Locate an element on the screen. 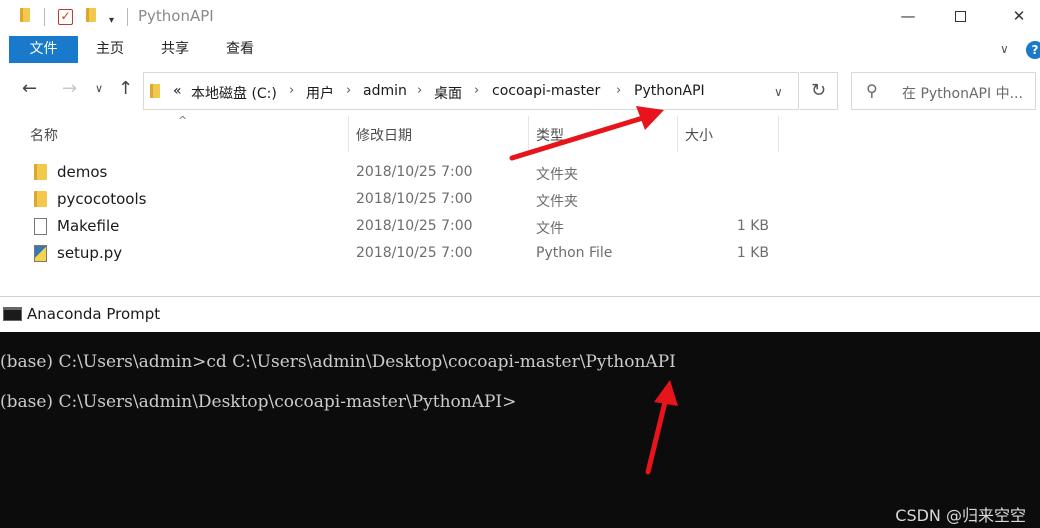  file-type: 文件 is located at coordinates (550, 229).